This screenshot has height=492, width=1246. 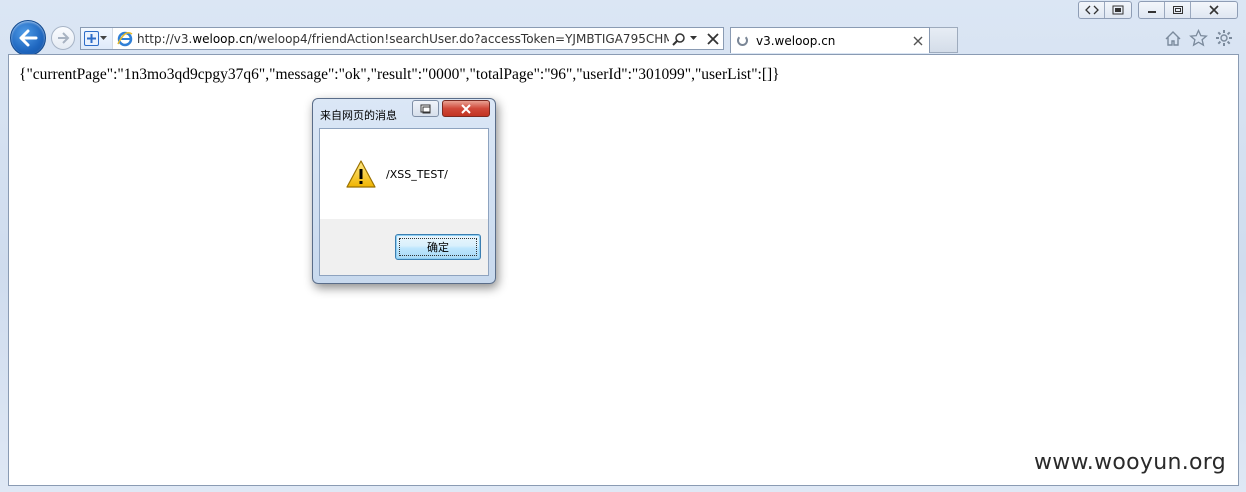 What do you see at coordinates (796, 40) in the screenshot?
I see `tab-title: v3.weloop.cn` at bounding box center [796, 40].